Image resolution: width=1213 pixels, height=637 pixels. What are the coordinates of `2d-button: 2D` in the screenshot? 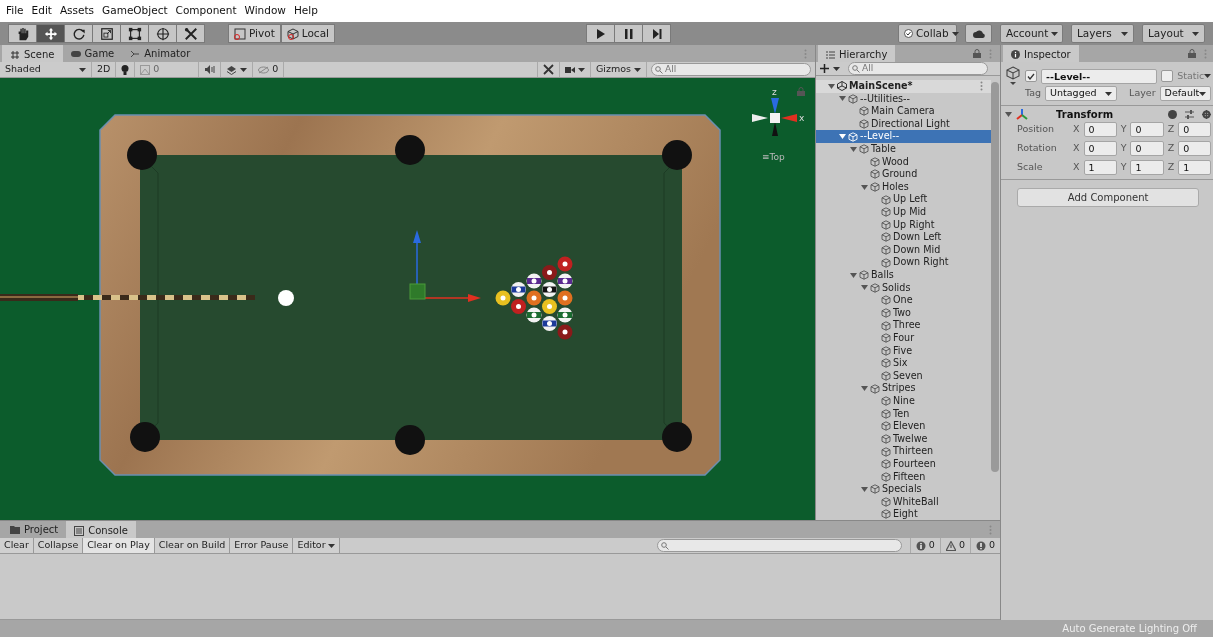 It's located at (104, 69).